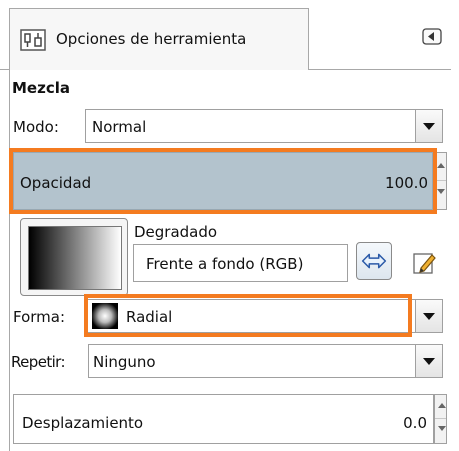  I want to click on offset-spinner, so click(440, 419).